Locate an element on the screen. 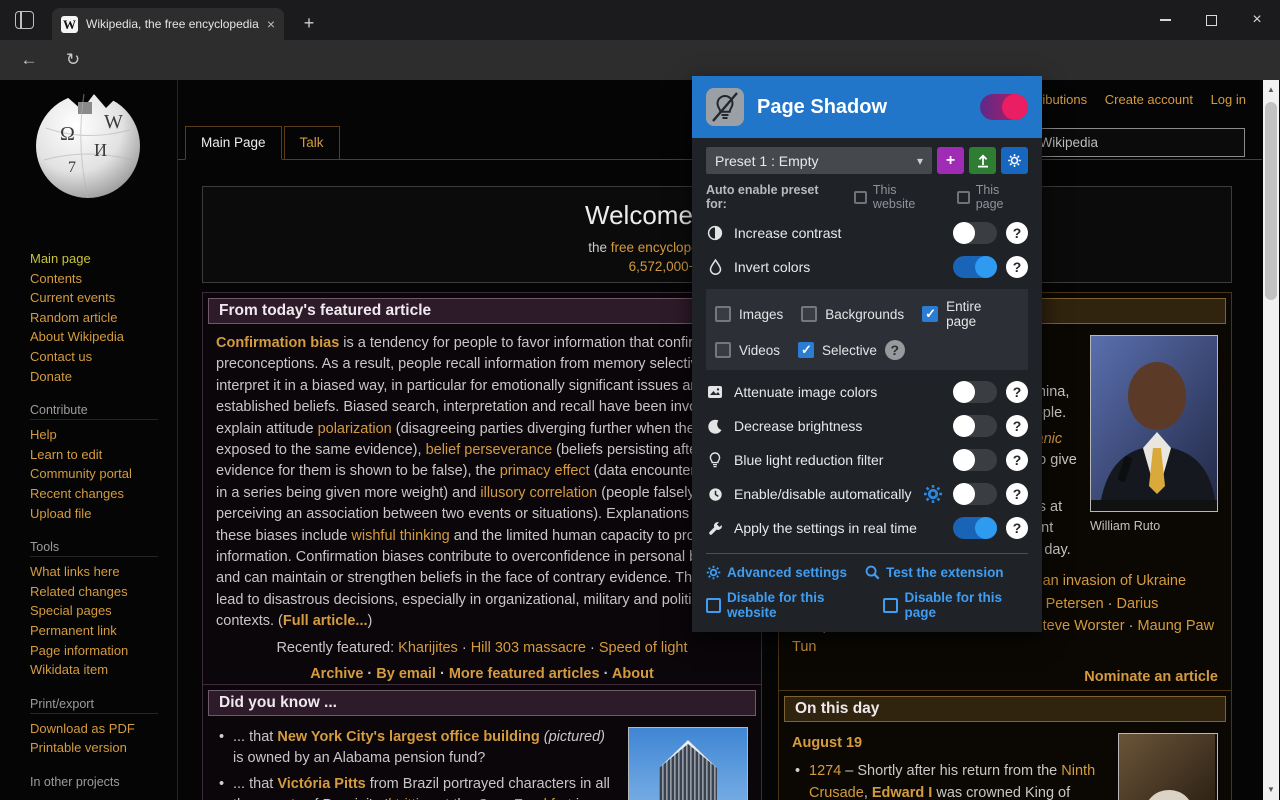 This screenshot has height=800, width=1280. sidebar-link-wikidata-item: Wikidata item is located at coordinates (103, 670).